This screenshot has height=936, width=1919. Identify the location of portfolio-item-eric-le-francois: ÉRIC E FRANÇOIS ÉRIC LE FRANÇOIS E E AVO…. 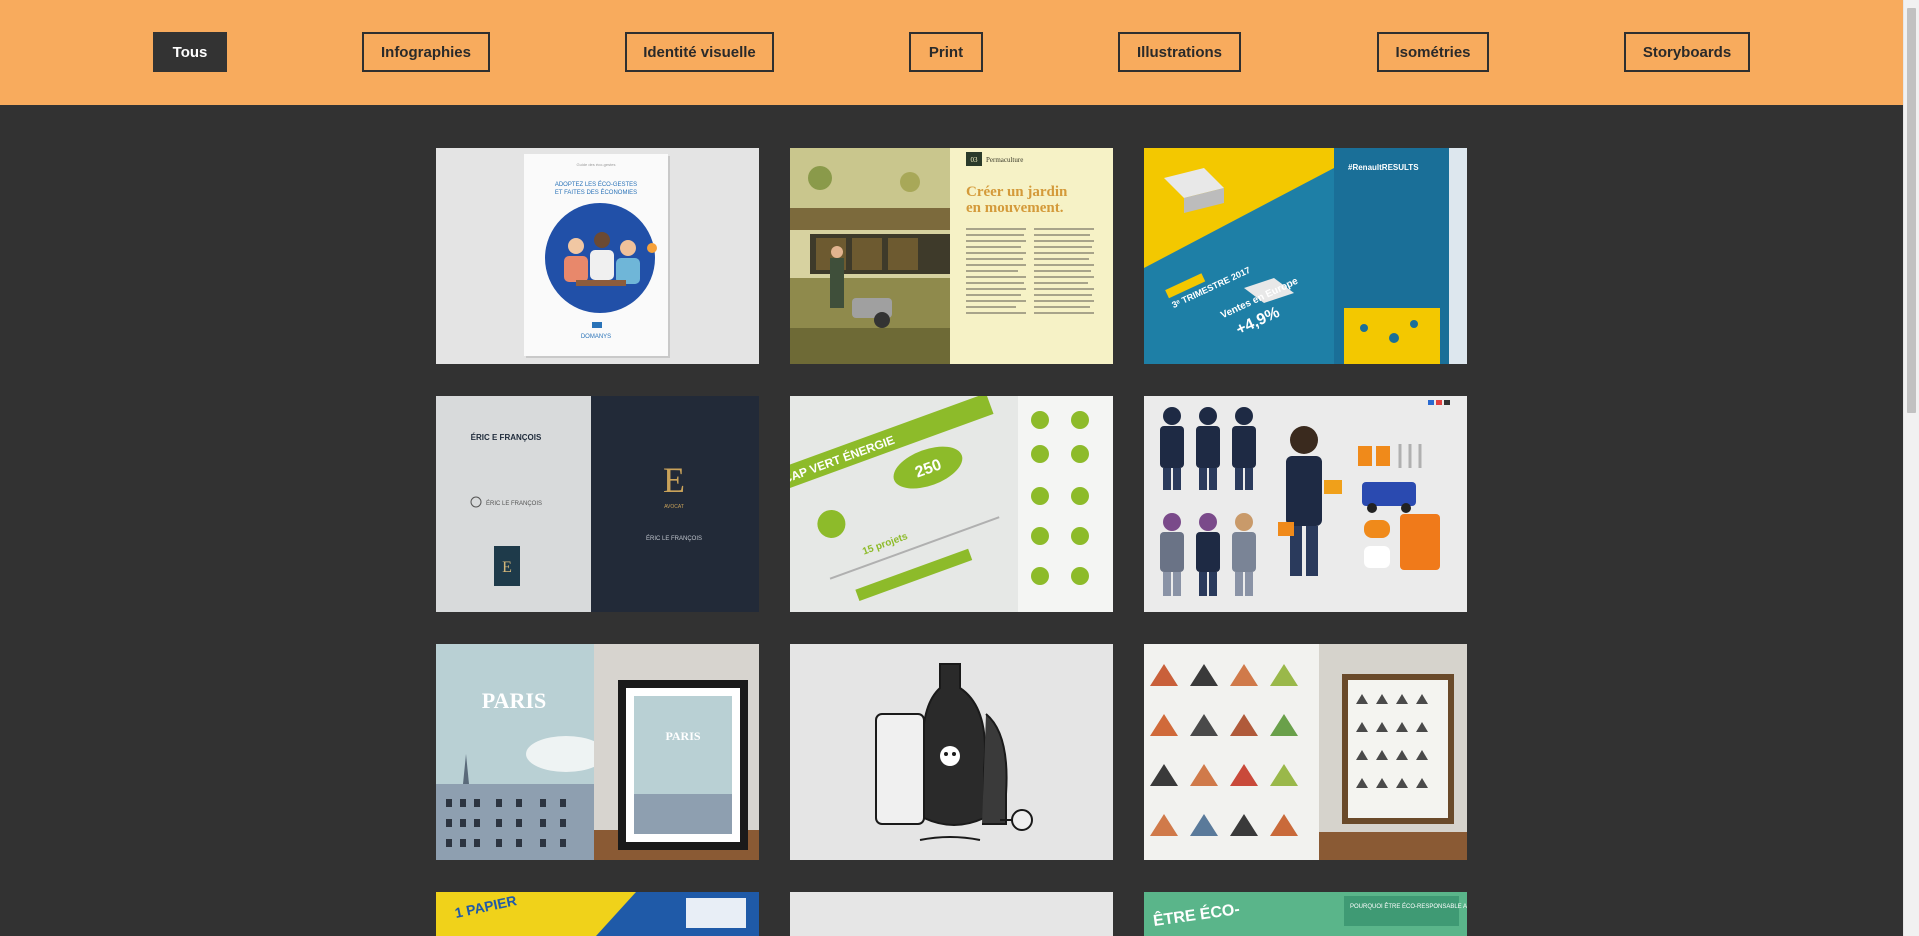
(597, 504).